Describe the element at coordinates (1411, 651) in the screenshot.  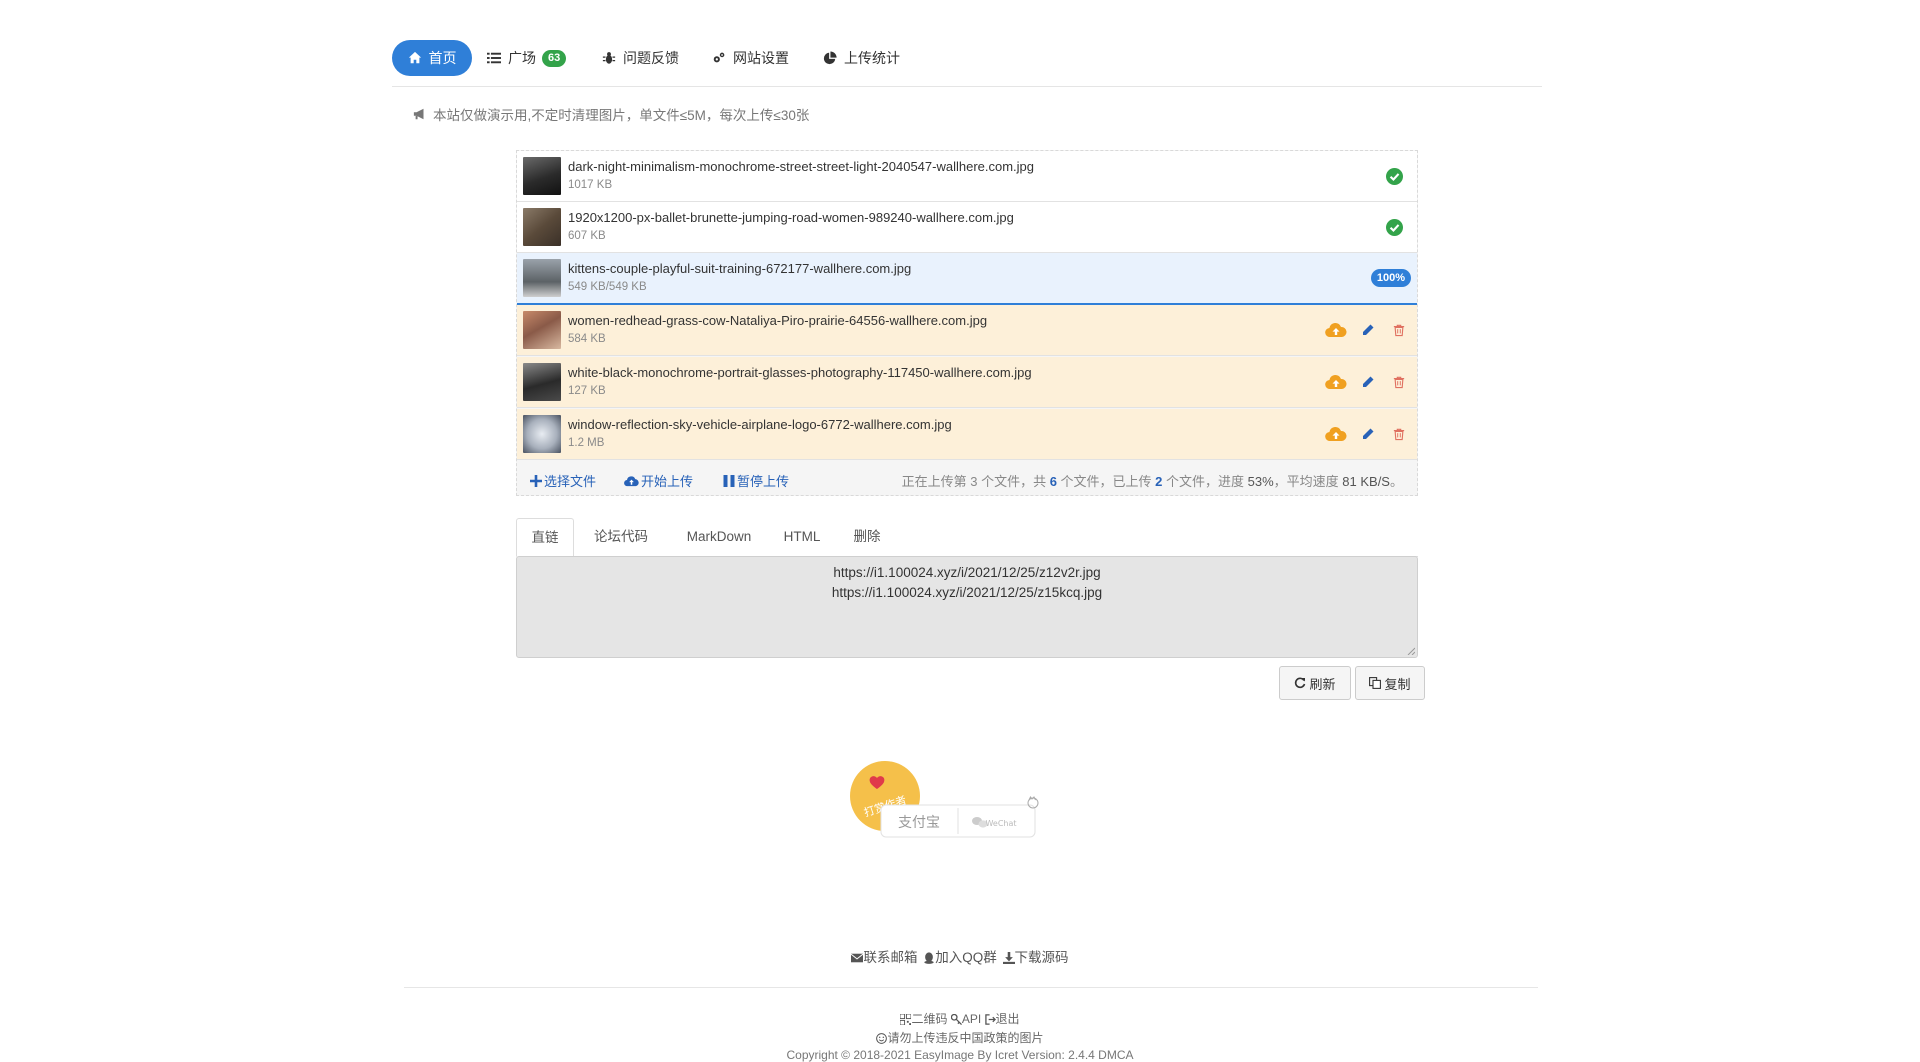
I see `resize-handle-icon` at that location.